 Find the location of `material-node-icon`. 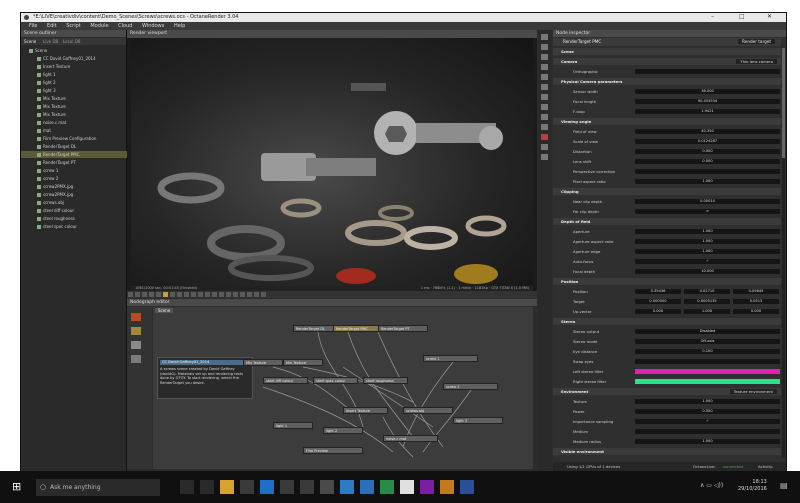

material-node-icon is located at coordinates (136, 359).